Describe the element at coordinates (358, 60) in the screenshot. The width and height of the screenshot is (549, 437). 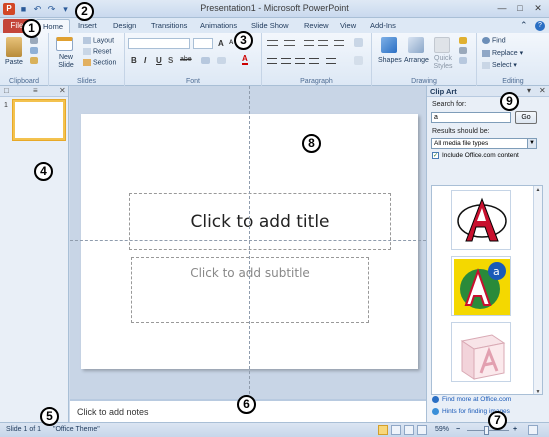
I see `smartart-icon` at that location.